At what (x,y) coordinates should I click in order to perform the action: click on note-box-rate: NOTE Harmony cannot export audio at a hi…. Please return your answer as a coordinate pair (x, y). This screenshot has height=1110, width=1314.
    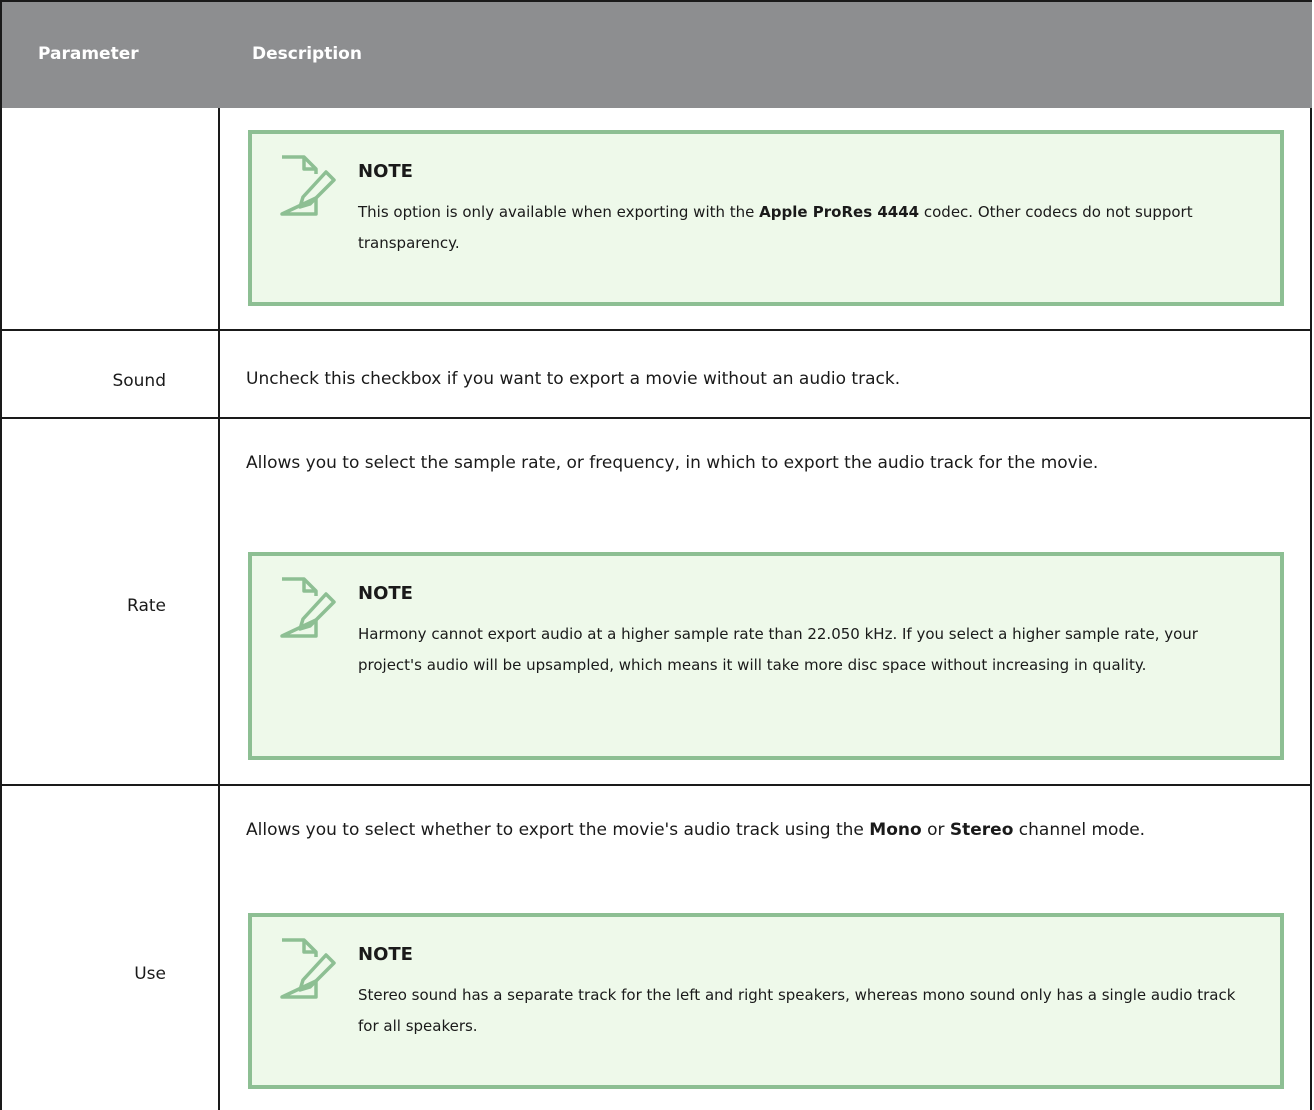
    Looking at the image, I should click on (766, 656).